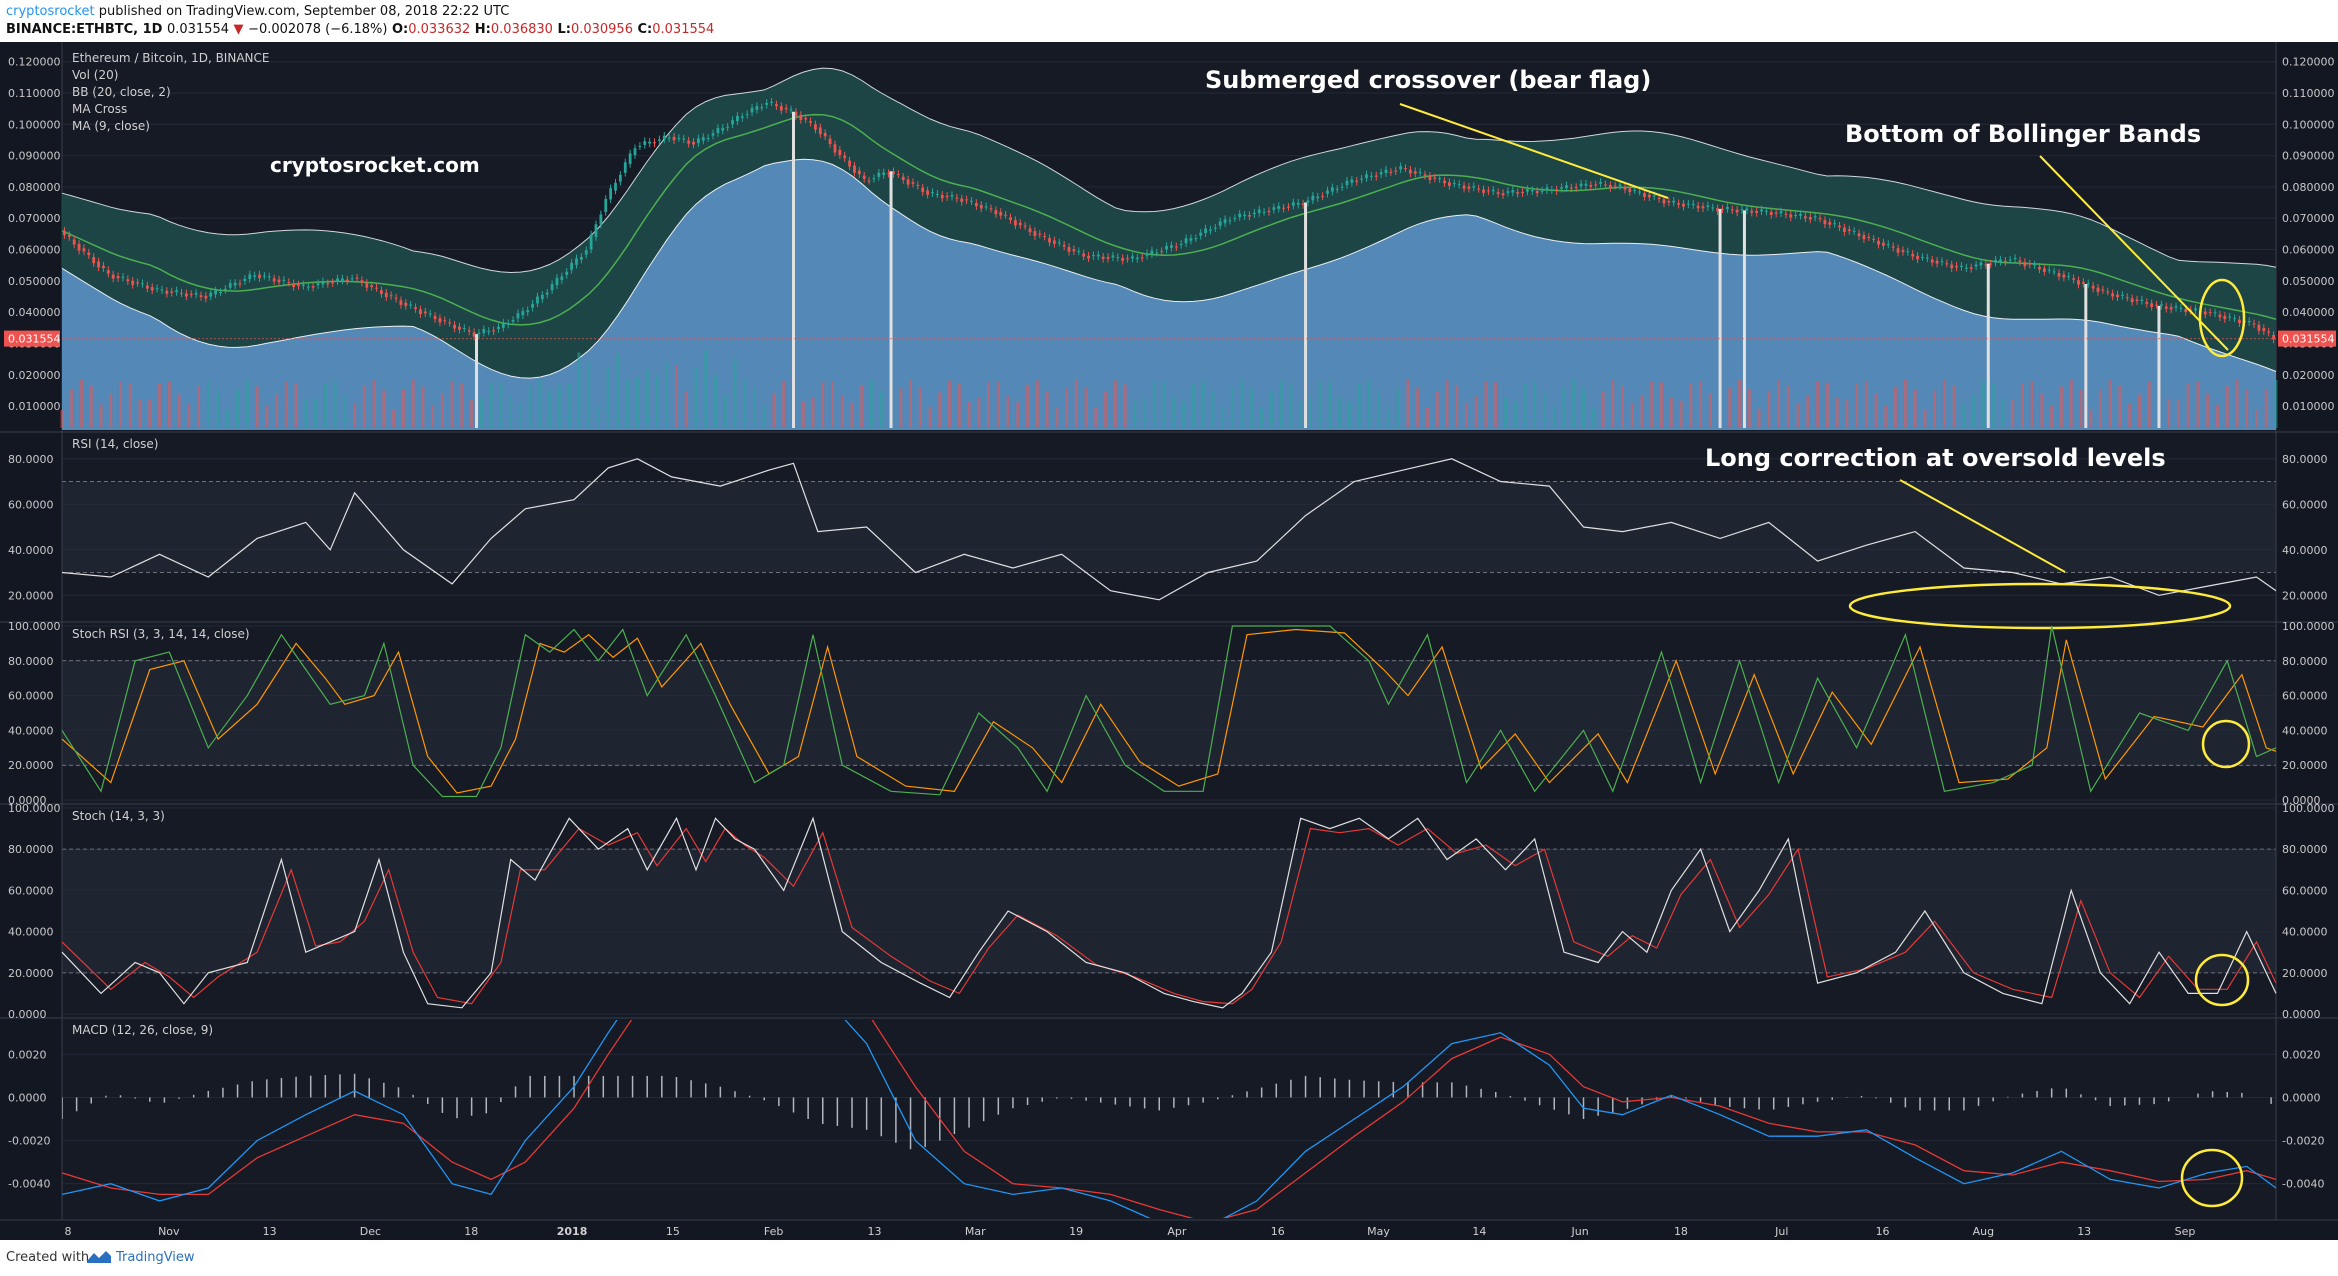  Describe the element at coordinates (155, 1257) in the screenshot. I see `tradingview-brand: TradingView` at that location.